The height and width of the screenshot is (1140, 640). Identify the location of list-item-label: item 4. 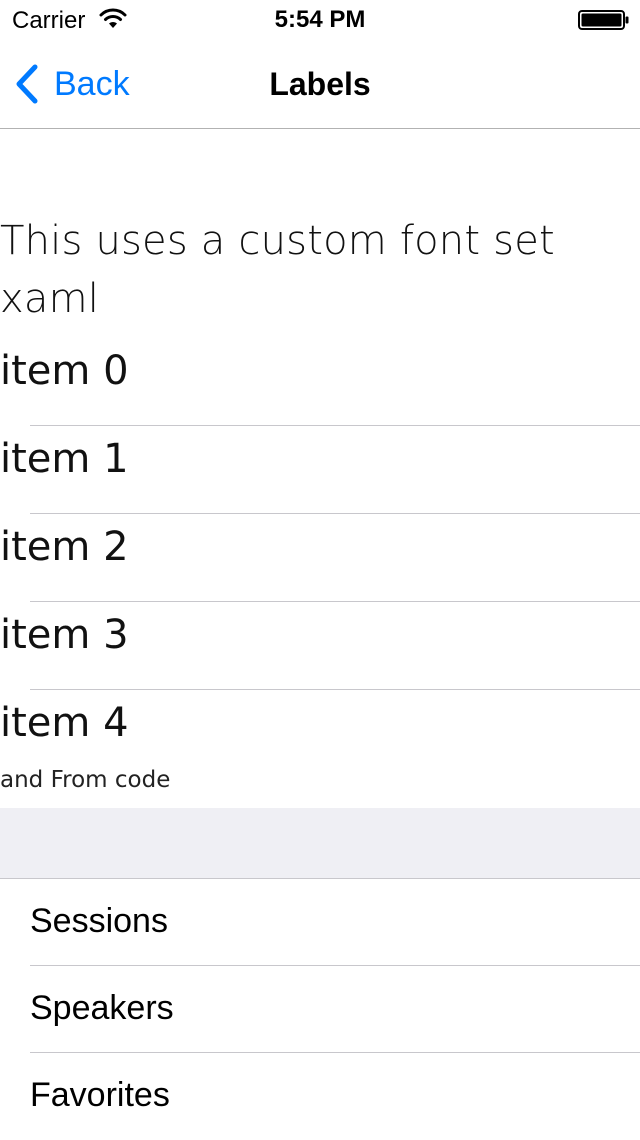
(64, 723).